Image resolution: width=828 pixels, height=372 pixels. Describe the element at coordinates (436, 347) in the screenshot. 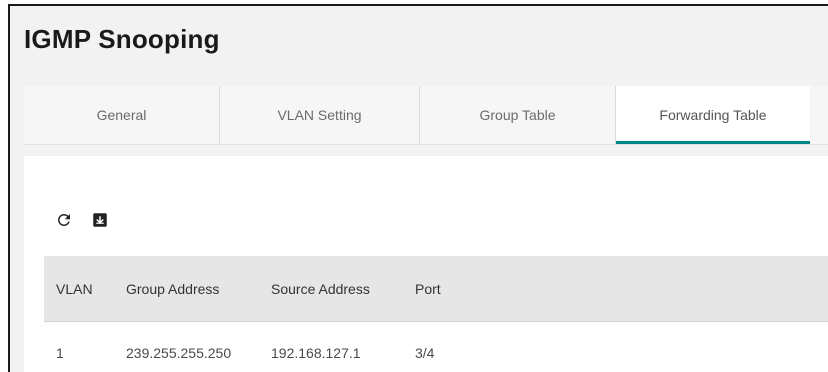

I see `table-row: 1 239.255.255.250 192.168.127.1 3/4` at that location.